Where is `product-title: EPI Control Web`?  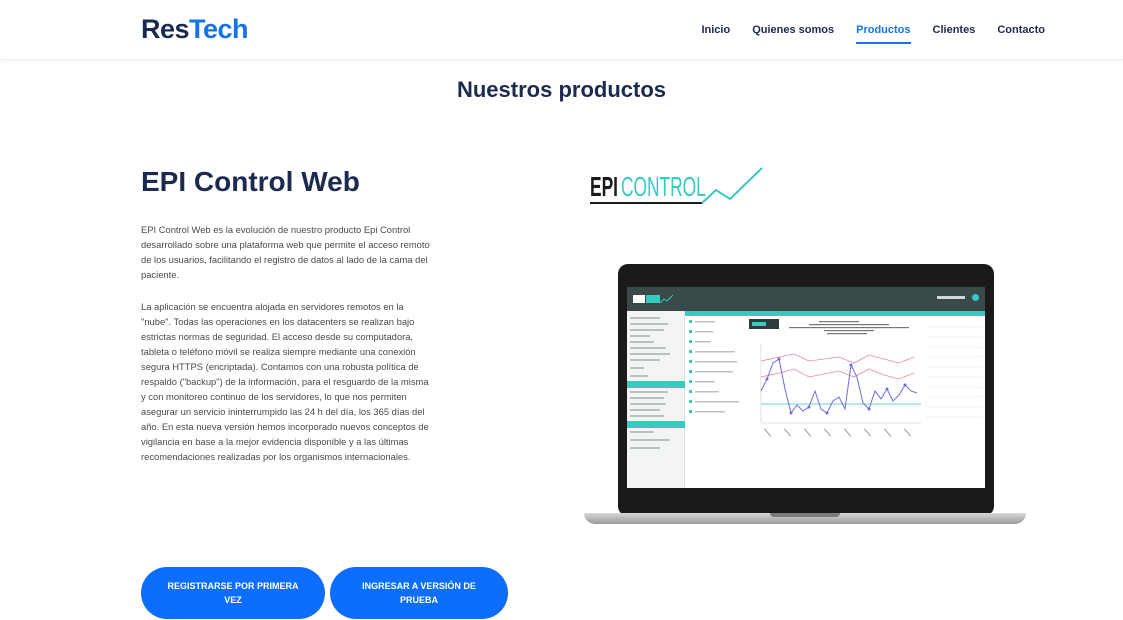
product-title: EPI Control Web is located at coordinates (250, 181).